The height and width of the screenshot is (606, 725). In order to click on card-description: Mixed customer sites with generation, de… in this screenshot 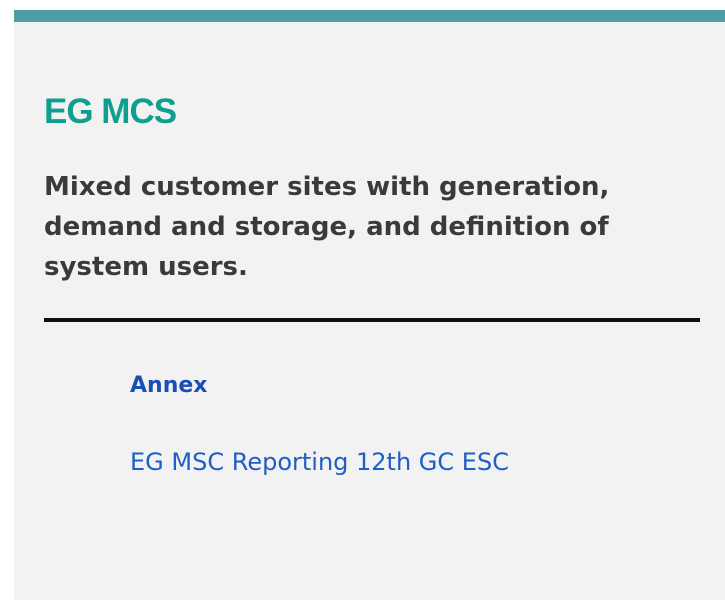, I will do `click(327, 227)`.